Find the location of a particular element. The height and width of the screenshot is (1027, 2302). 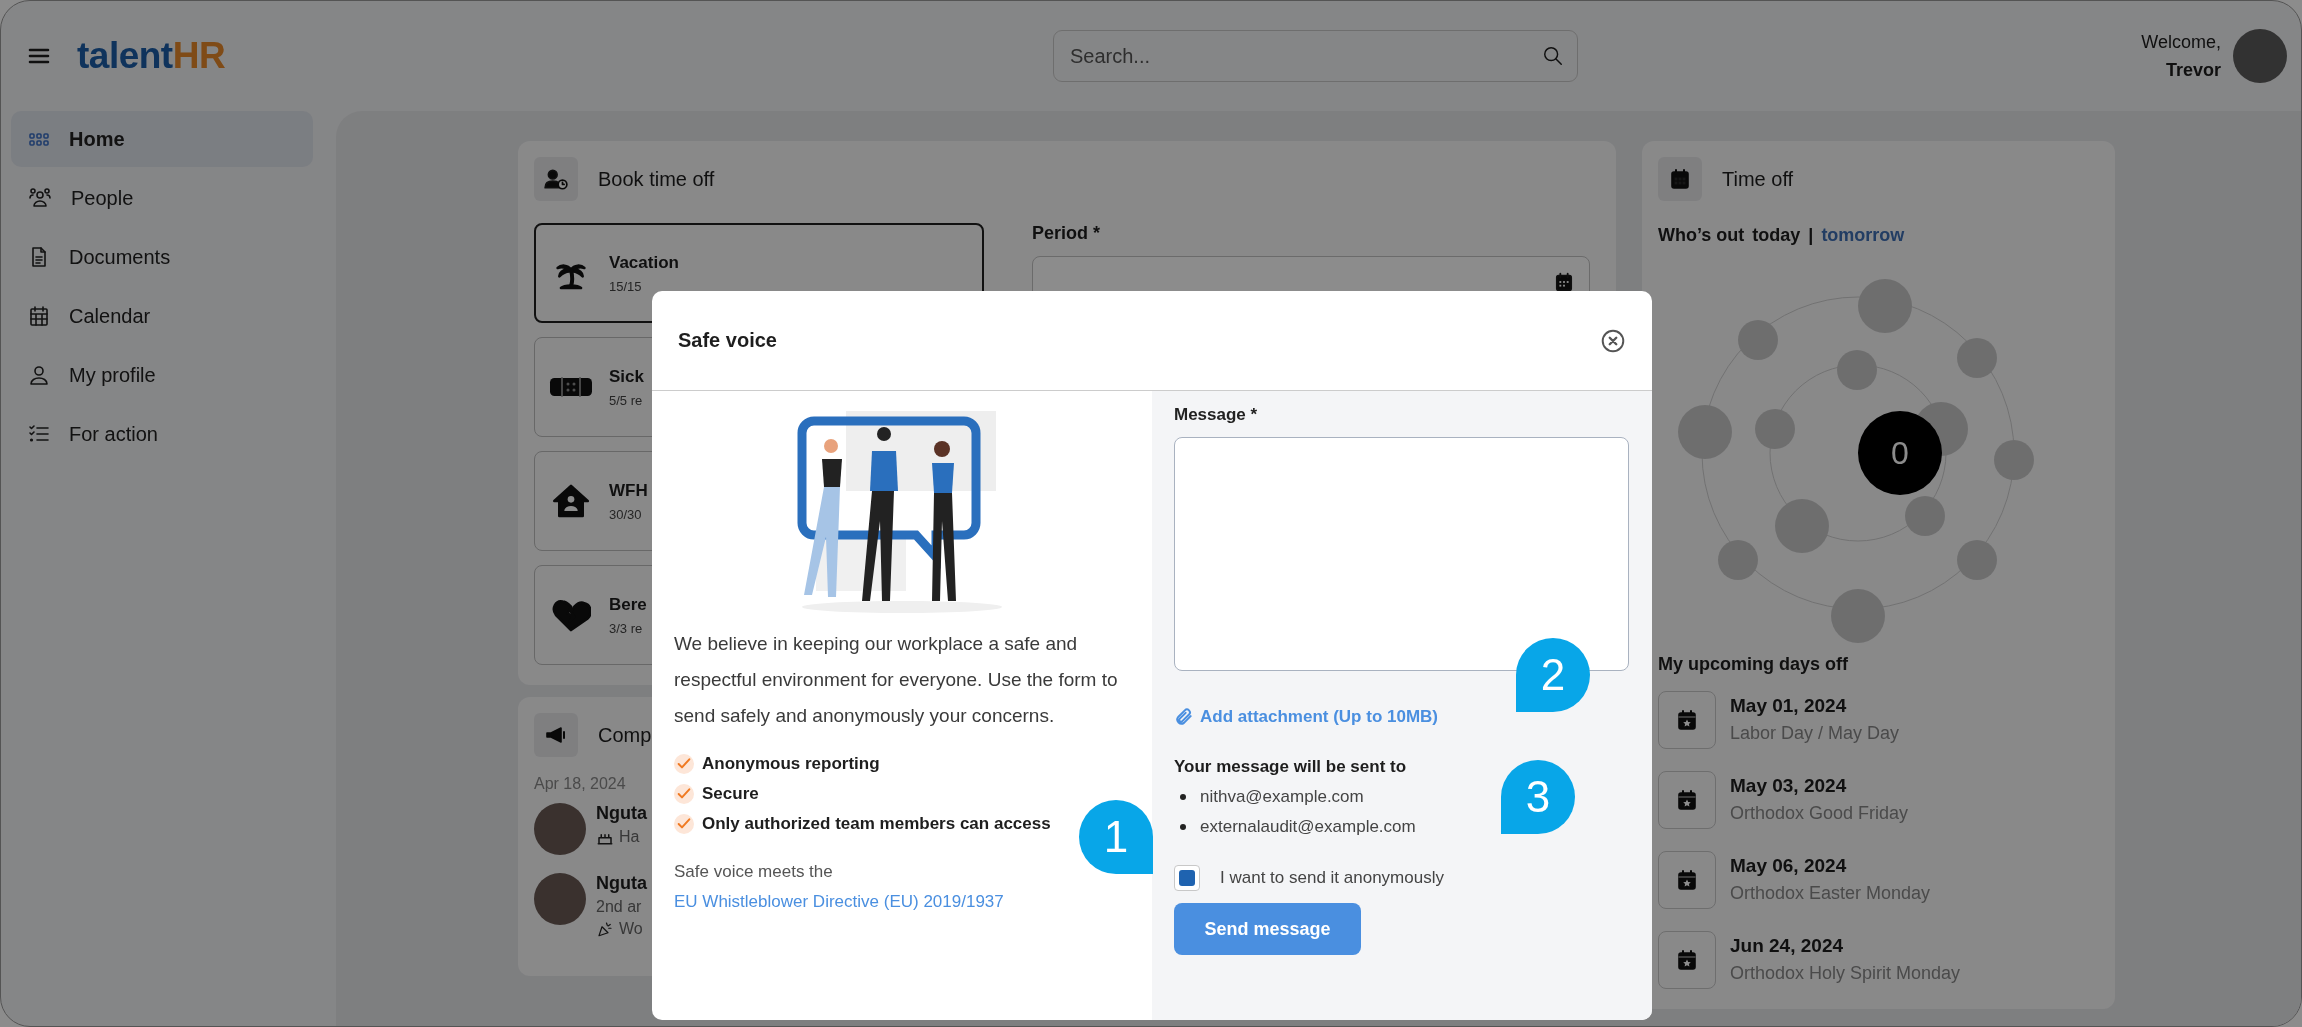

holiday-name: Orthodox Holy Spirit Monday is located at coordinates (1845, 973).